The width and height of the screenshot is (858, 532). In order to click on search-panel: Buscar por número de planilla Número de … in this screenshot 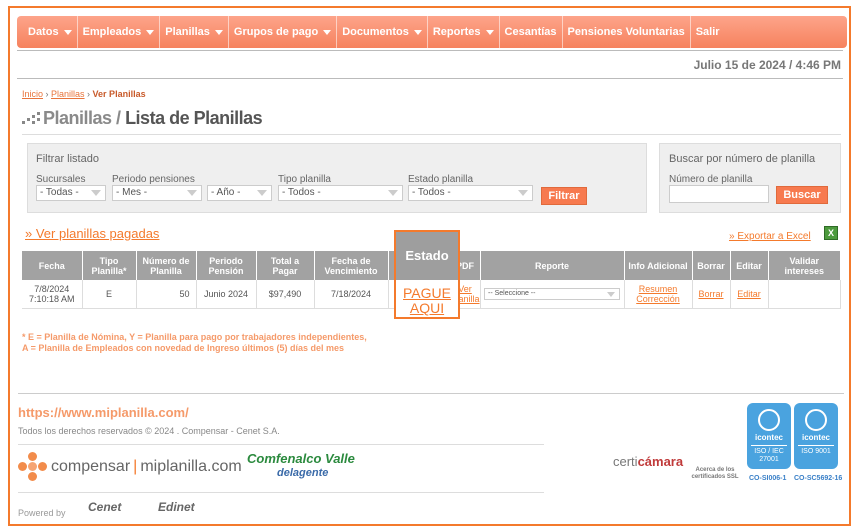, I will do `click(750, 178)`.